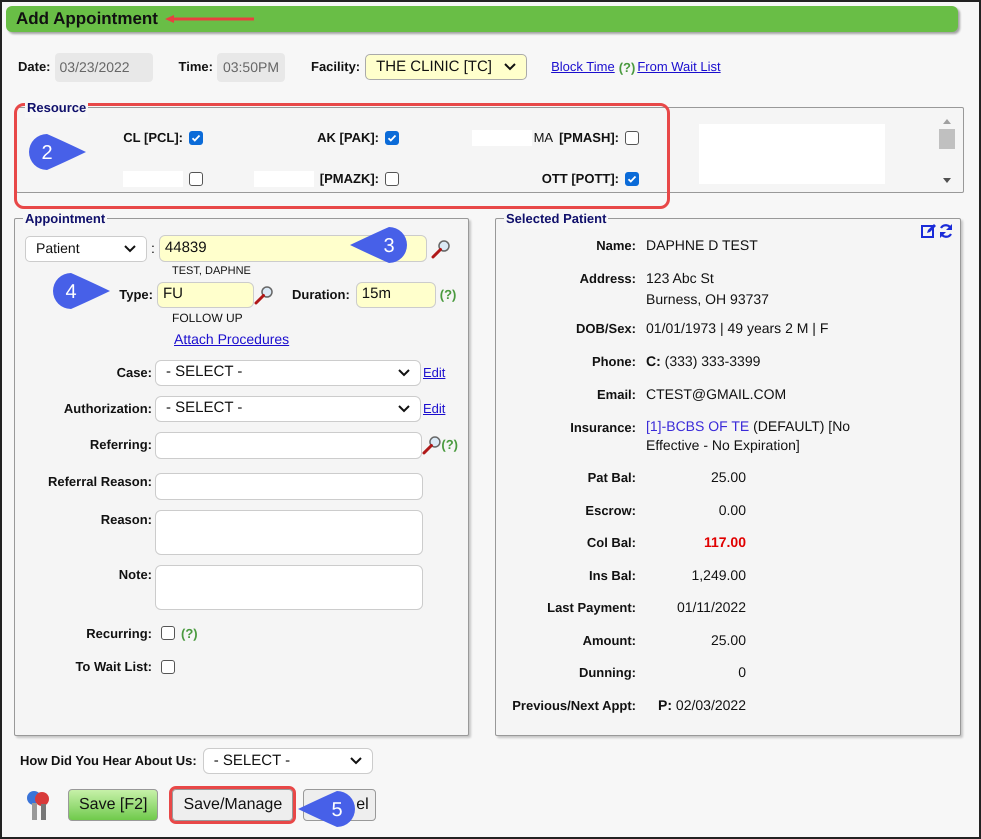  What do you see at coordinates (108, 761) in the screenshot?
I see `field-label: How Did You Hear About Us:` at bounding box center [108, 761].